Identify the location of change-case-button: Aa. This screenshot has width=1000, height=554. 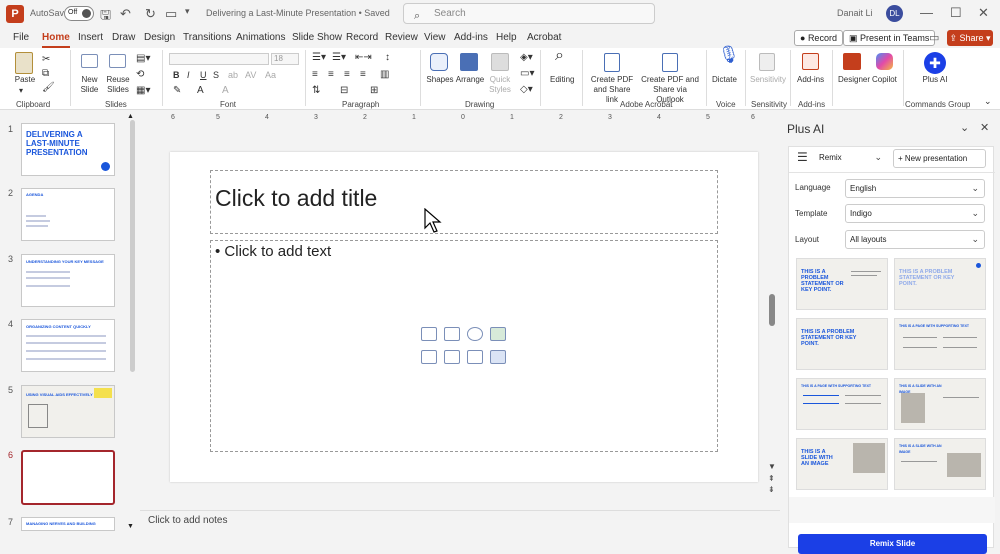
(270, 75).